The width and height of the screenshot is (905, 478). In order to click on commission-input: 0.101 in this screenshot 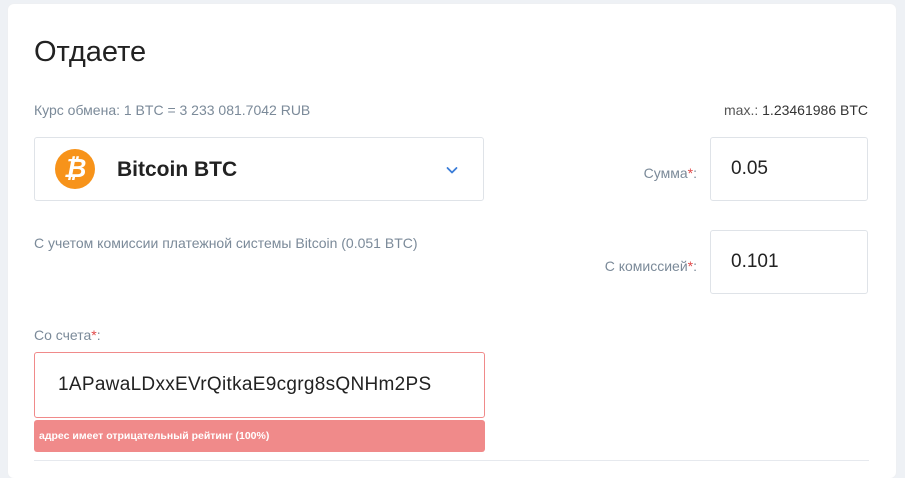, I will do `click(789, 262)`.